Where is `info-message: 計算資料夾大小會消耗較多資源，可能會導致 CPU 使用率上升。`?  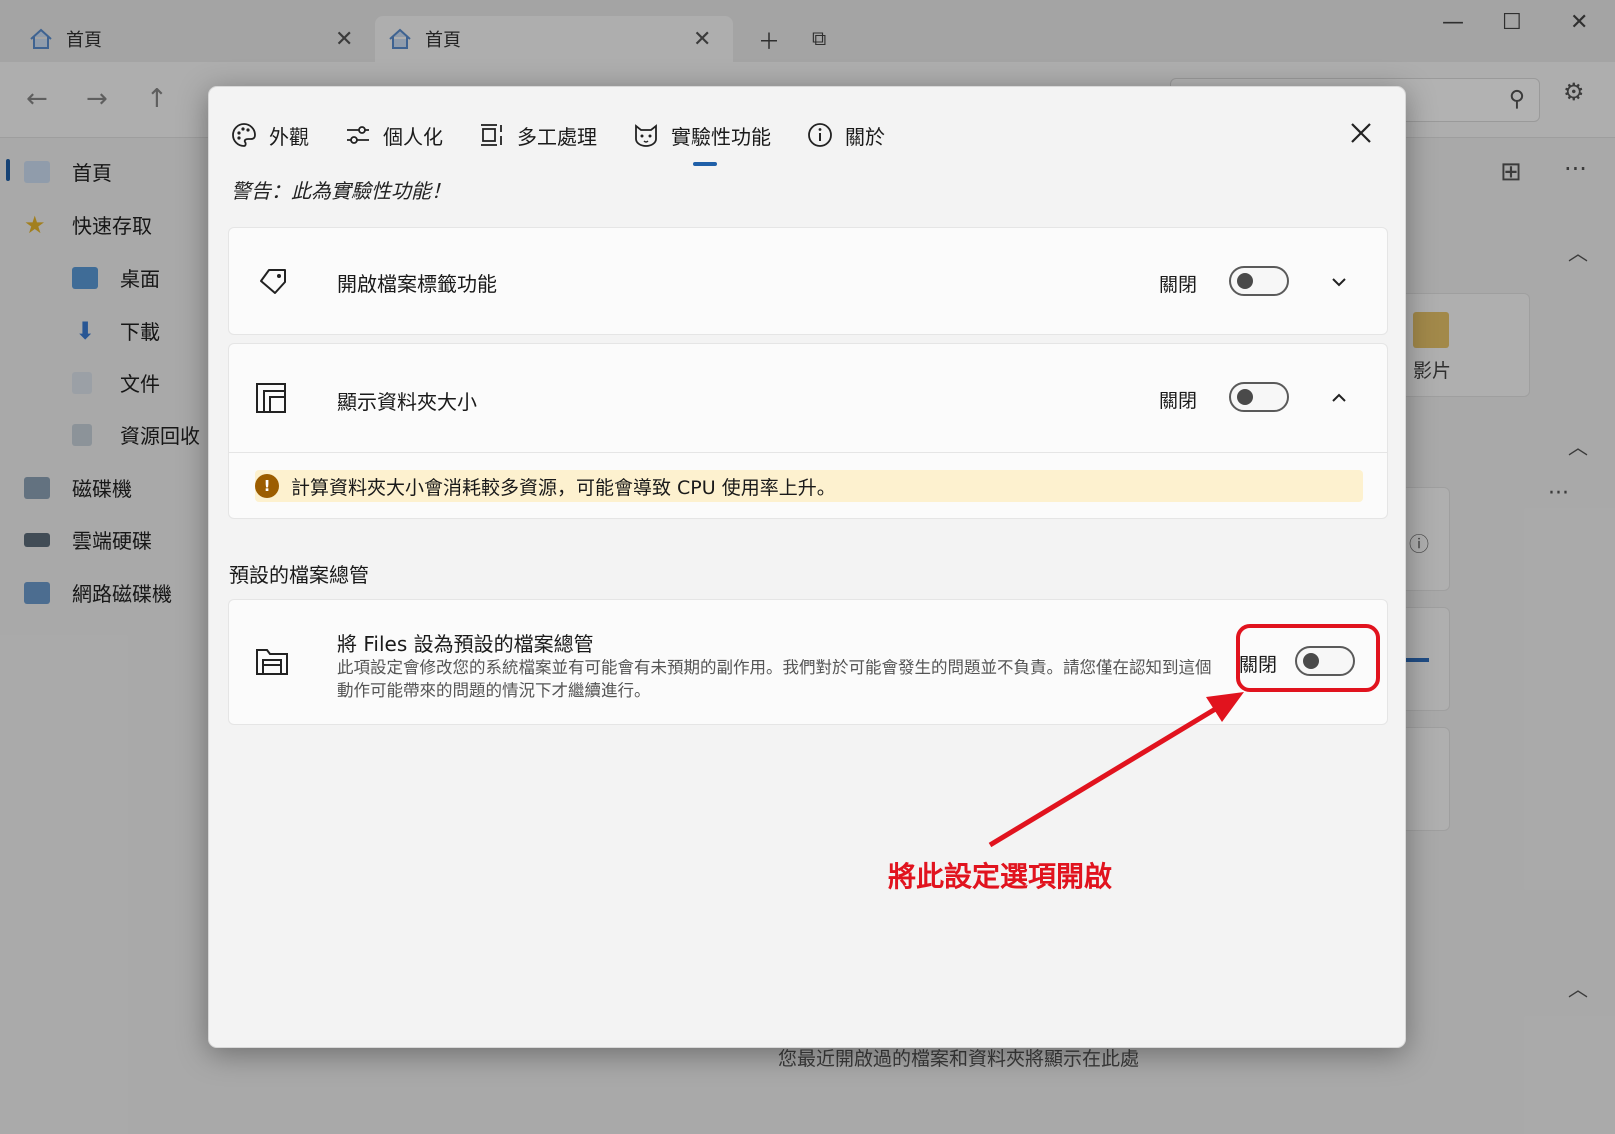 info-message: 計算資料夾大小會消耗較多資源，可能會導致 CPU 使用率上升。 is located at coordinates (563, 487).